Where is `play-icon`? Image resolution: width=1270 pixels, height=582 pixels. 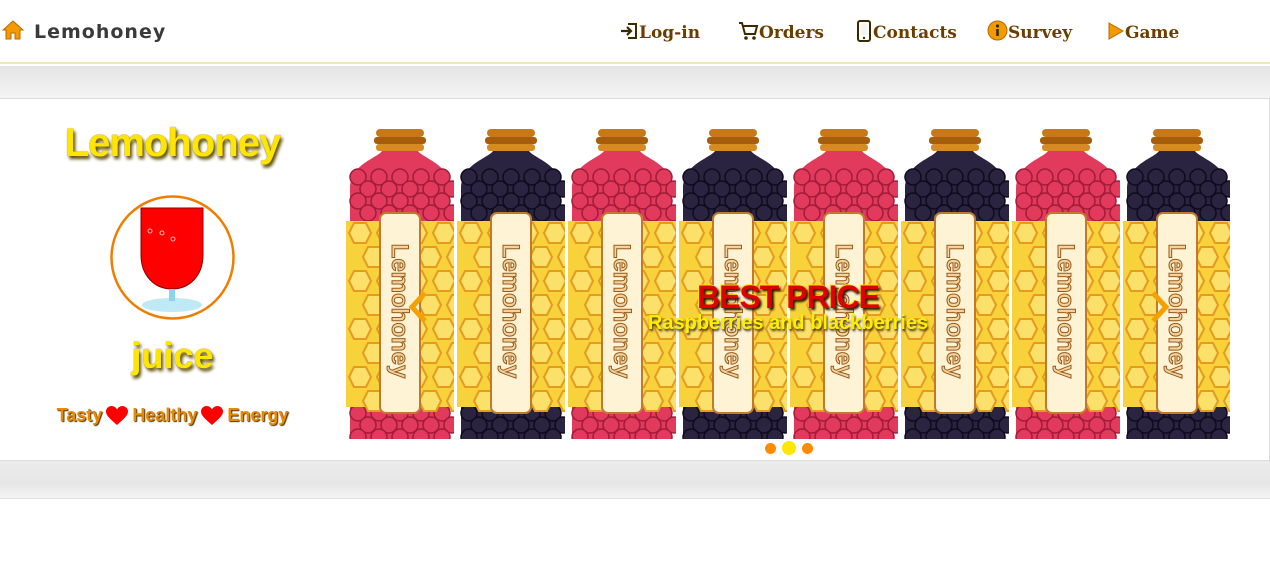 play-icon is located at coordinates (1116, 33).